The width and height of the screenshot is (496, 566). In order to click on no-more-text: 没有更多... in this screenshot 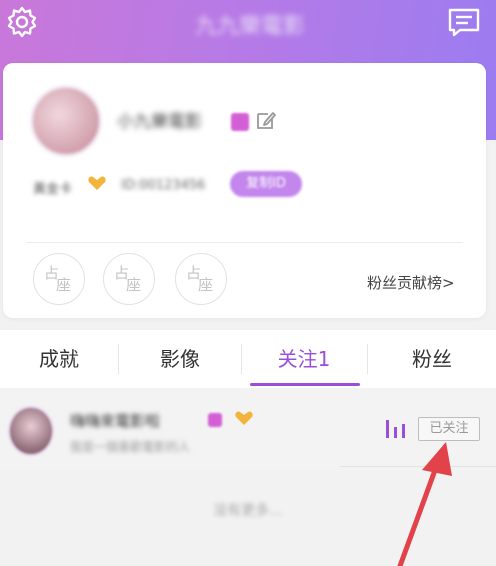, I will do `click(248, 511)`.